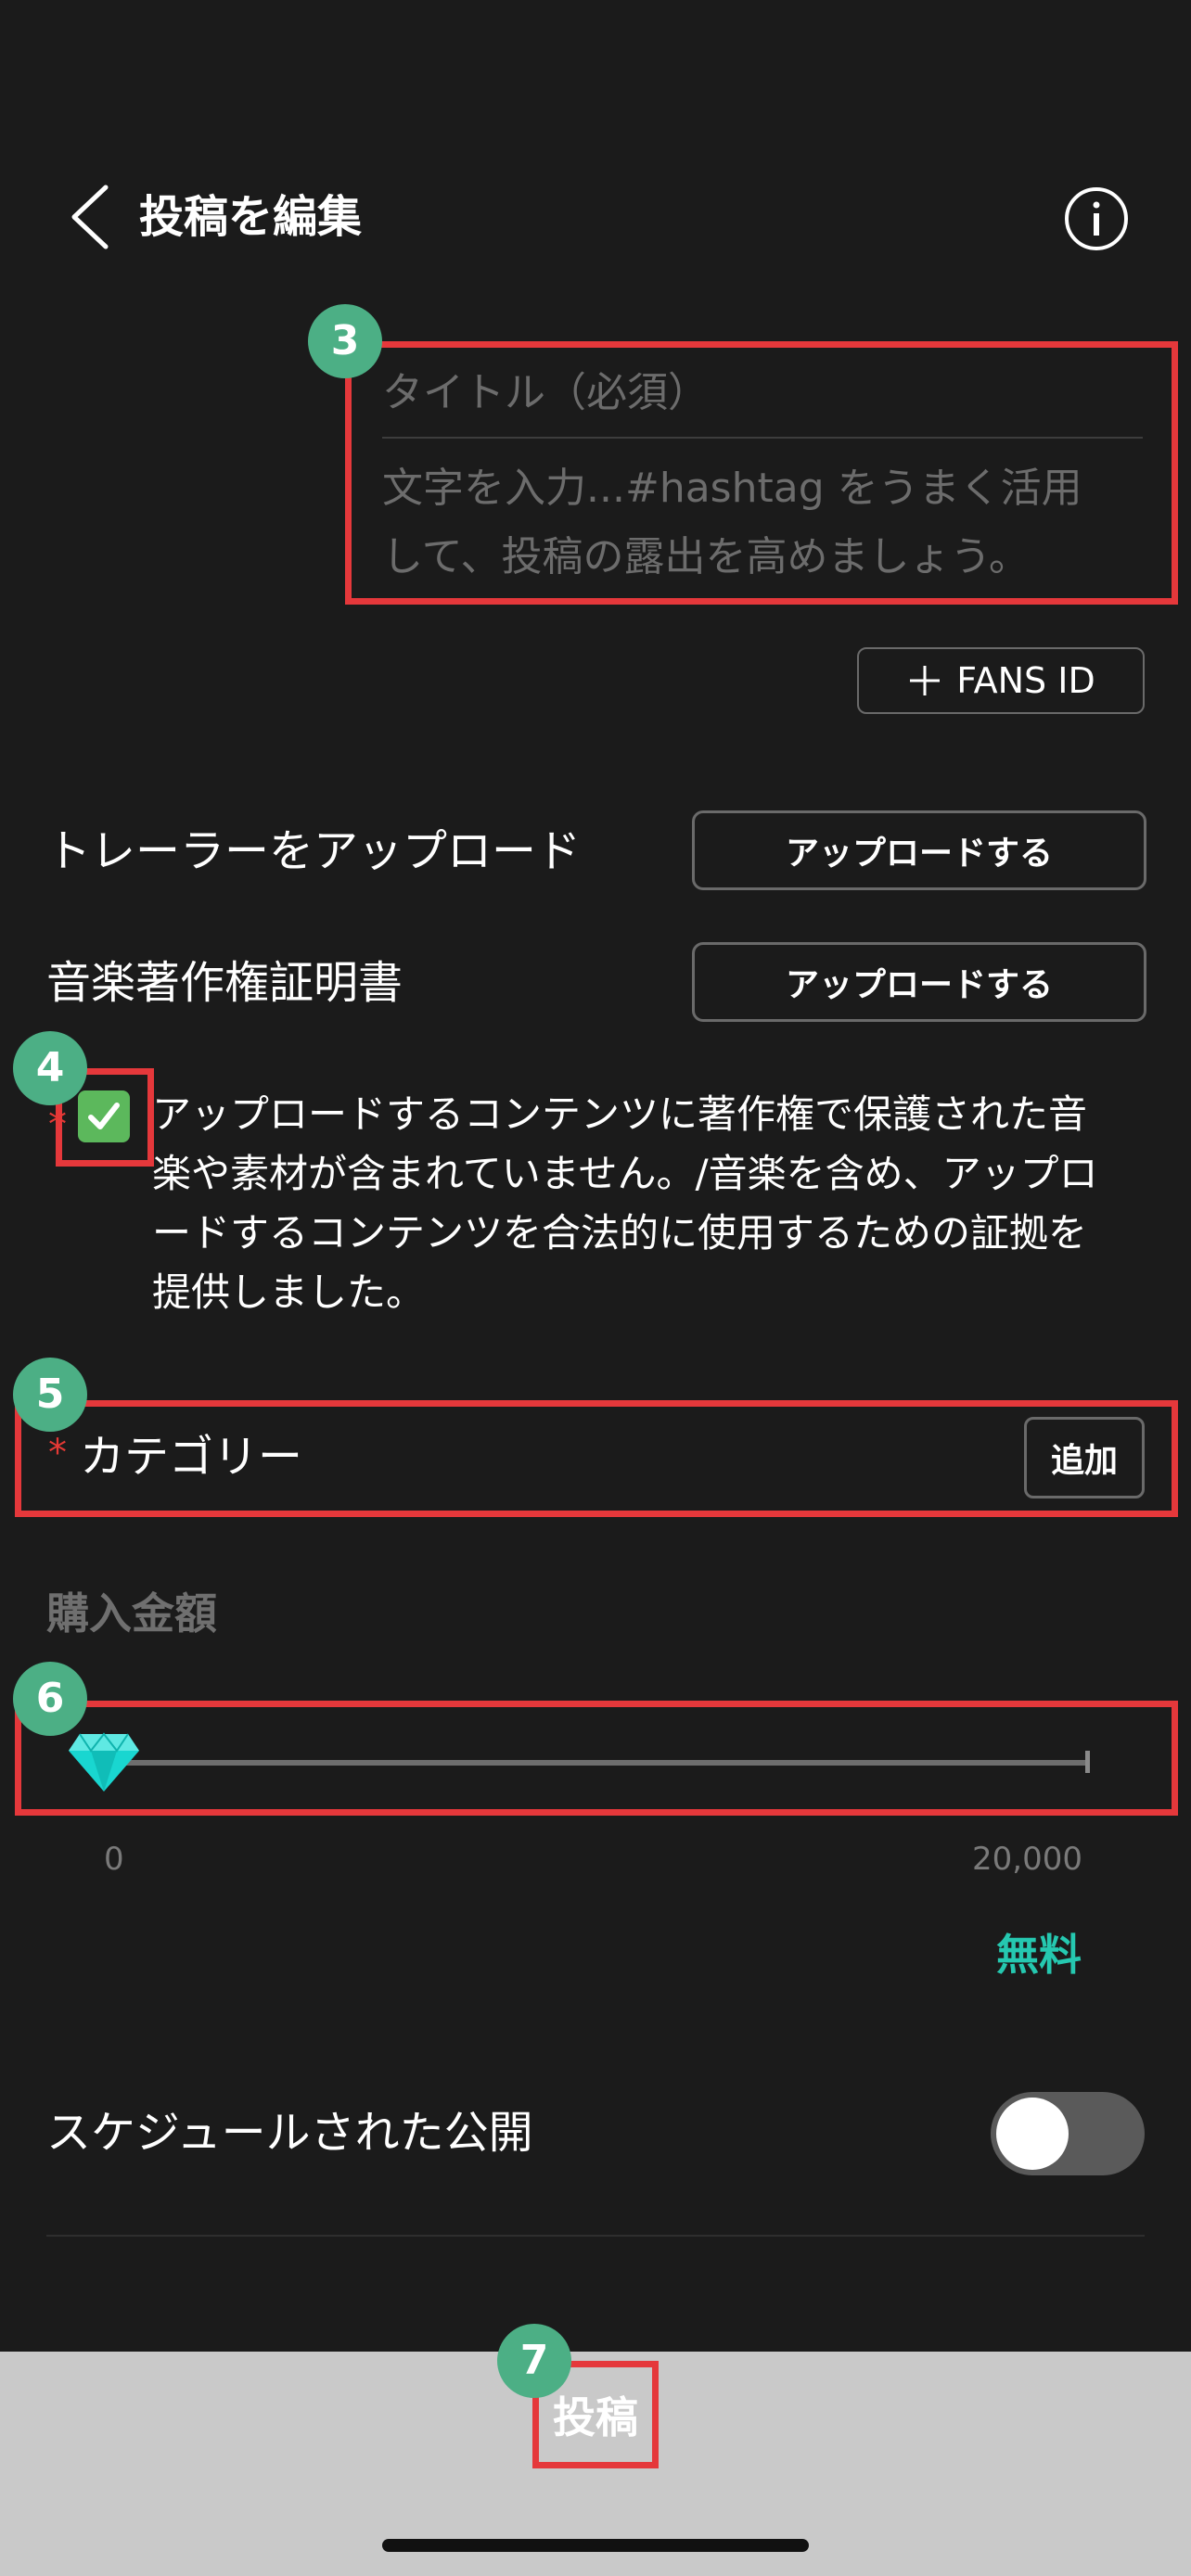 Image resolution: width=1191 pixels, height=2576 pixels. What do you see at coordinates (1084, 1458) in the screenshot?
I see `category-add-button: 追加` at bounding box center [1084, 1458].